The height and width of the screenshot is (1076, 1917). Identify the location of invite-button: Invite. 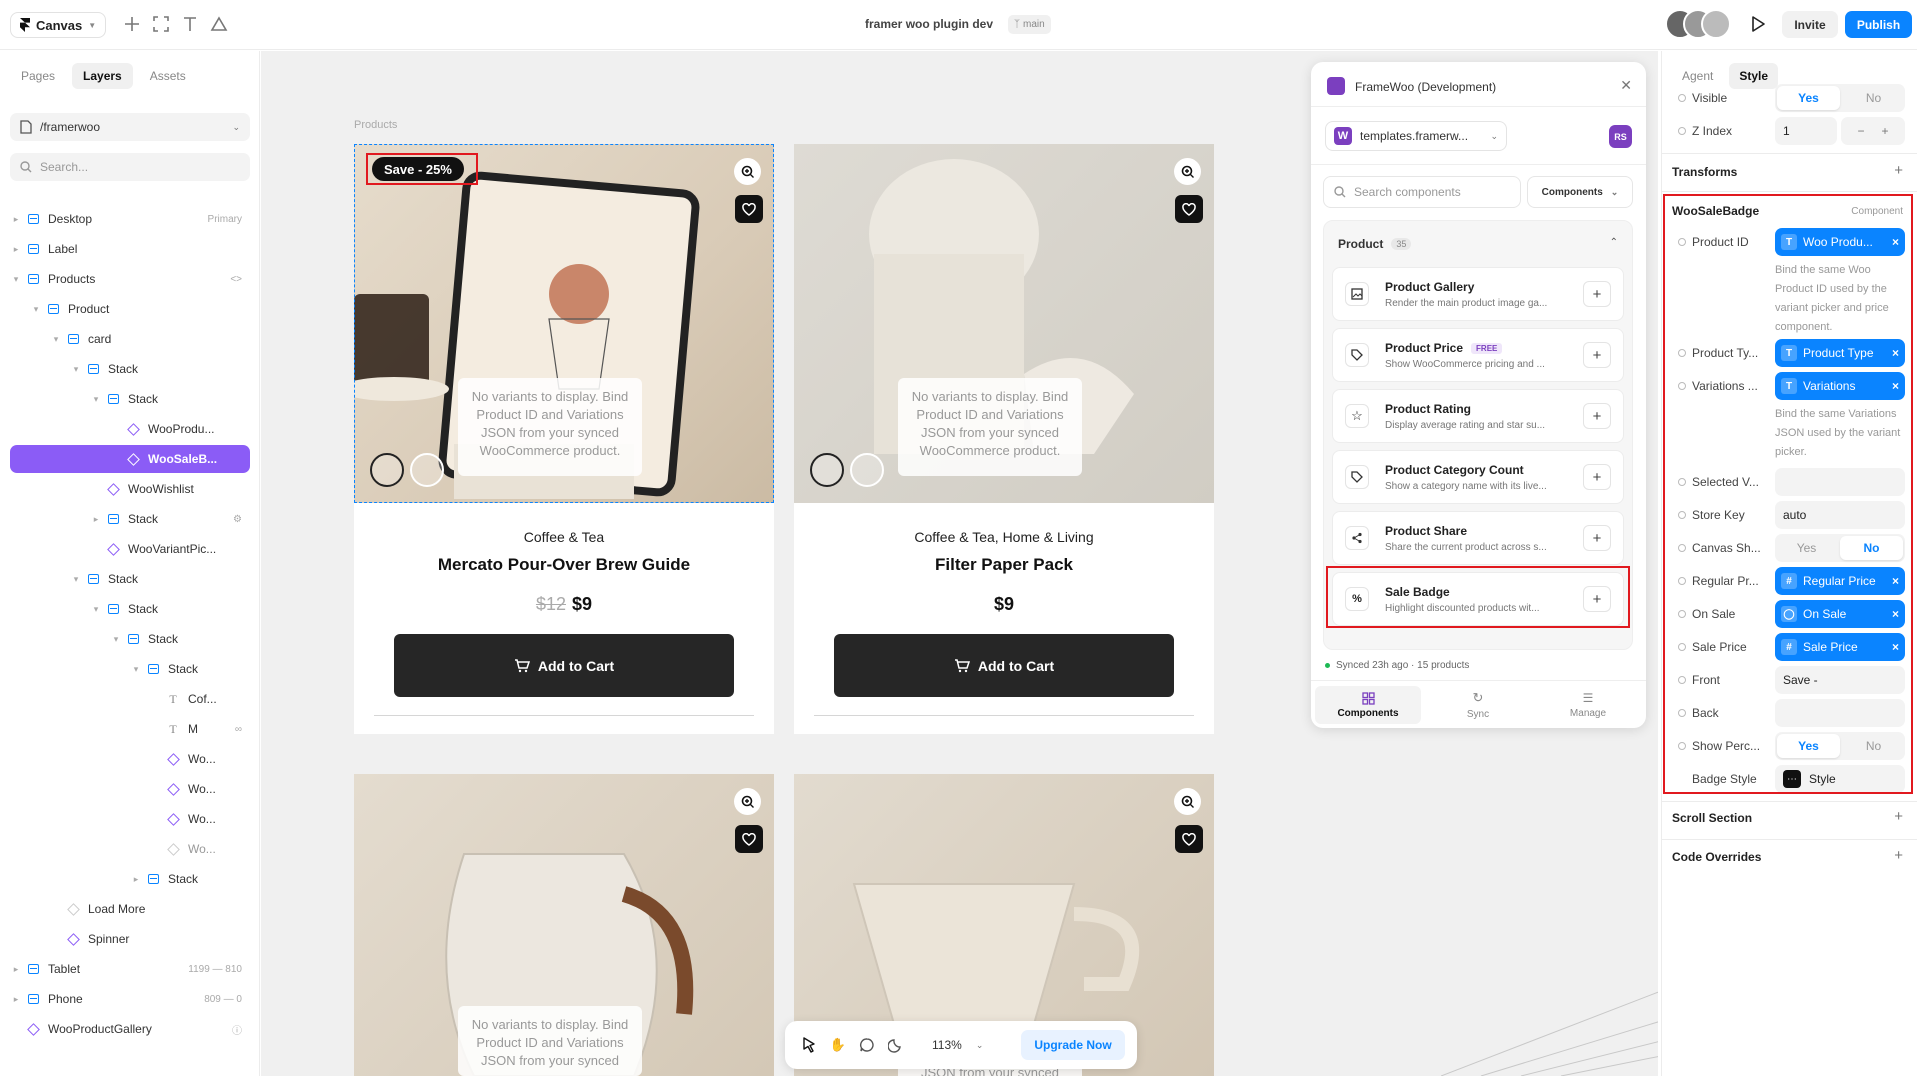
(1810, 24).